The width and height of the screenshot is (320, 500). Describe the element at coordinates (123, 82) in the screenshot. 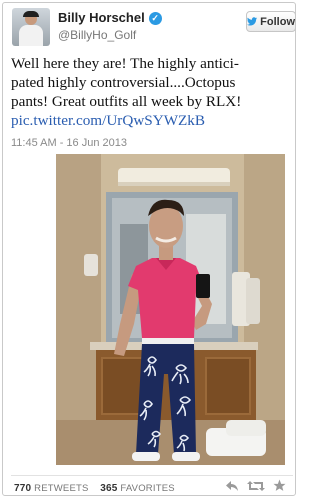

I see `tweet-text-line: pated highly controversial....Octopus` at that location.